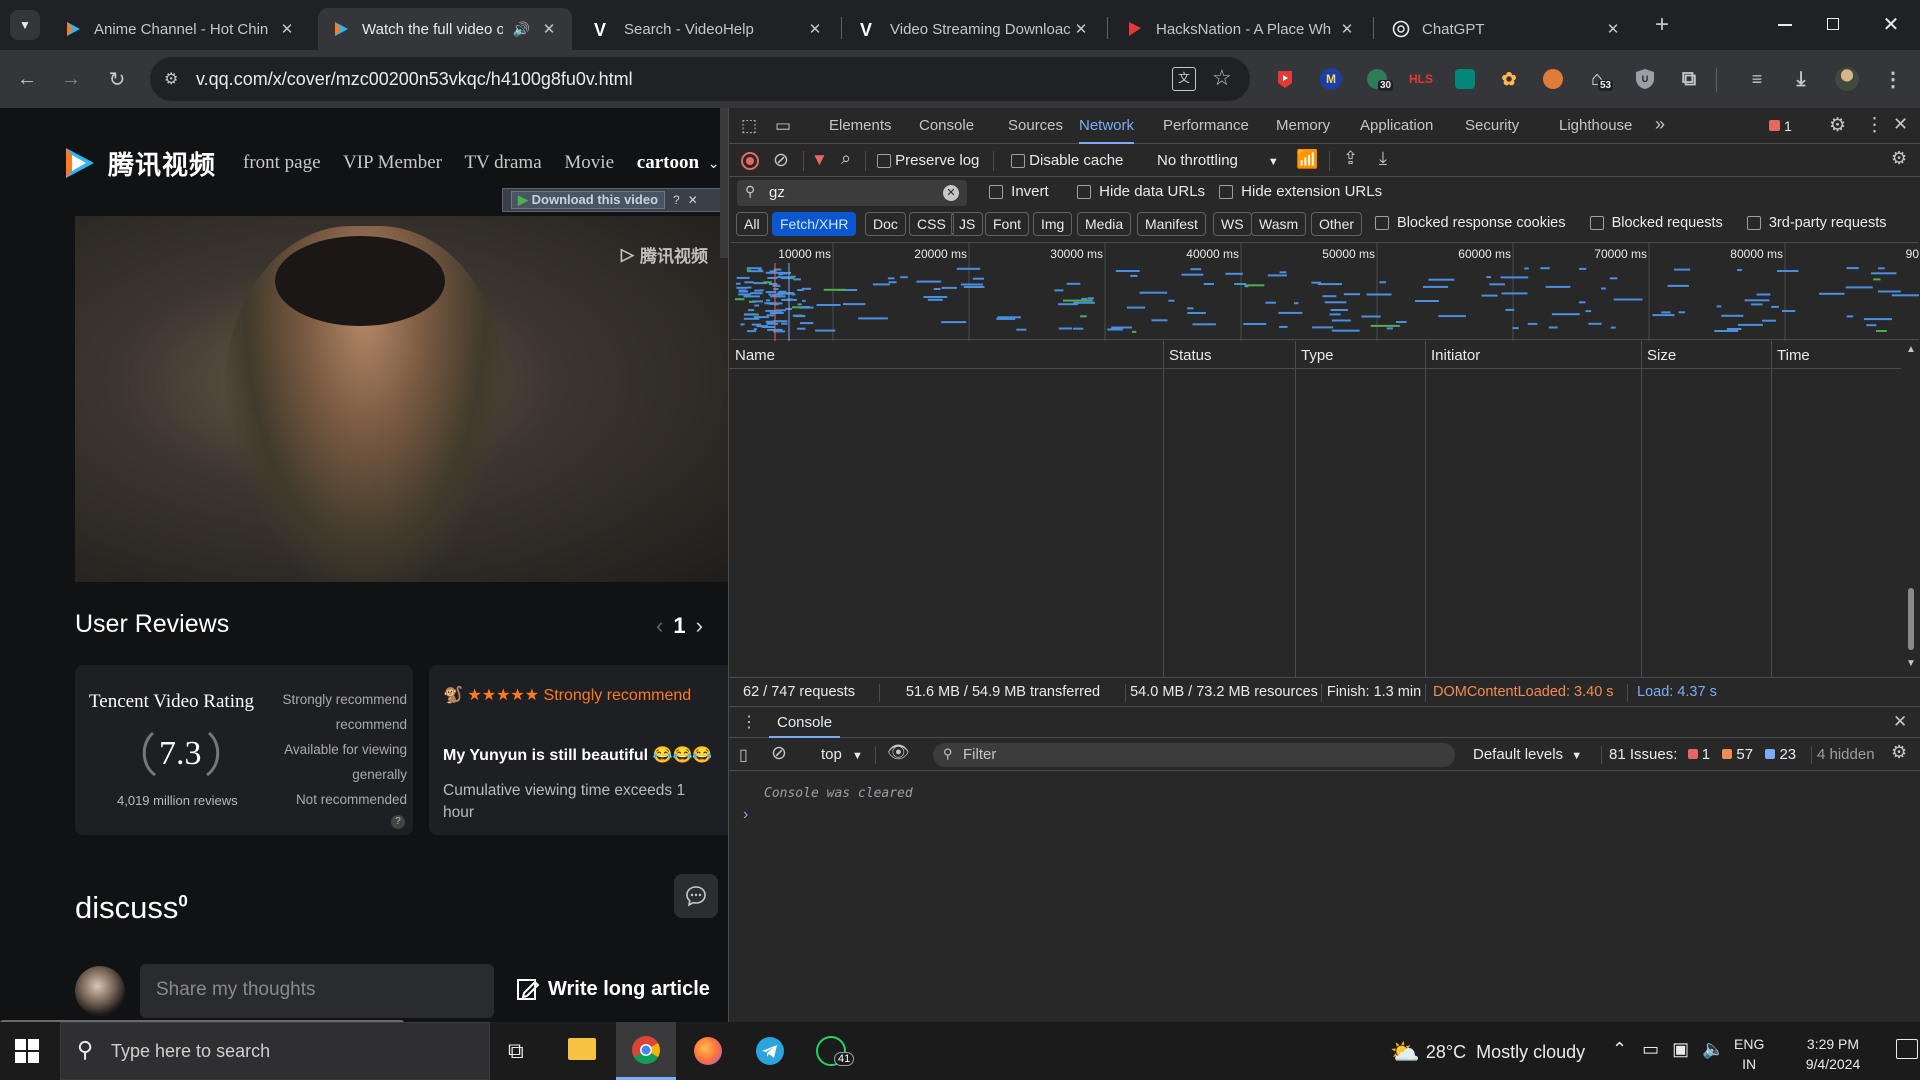 The image size is (1920, 1080). Describe the element at coordinates (696, 896) in the screenshot. I see `chat-bubble-icon` at that location.